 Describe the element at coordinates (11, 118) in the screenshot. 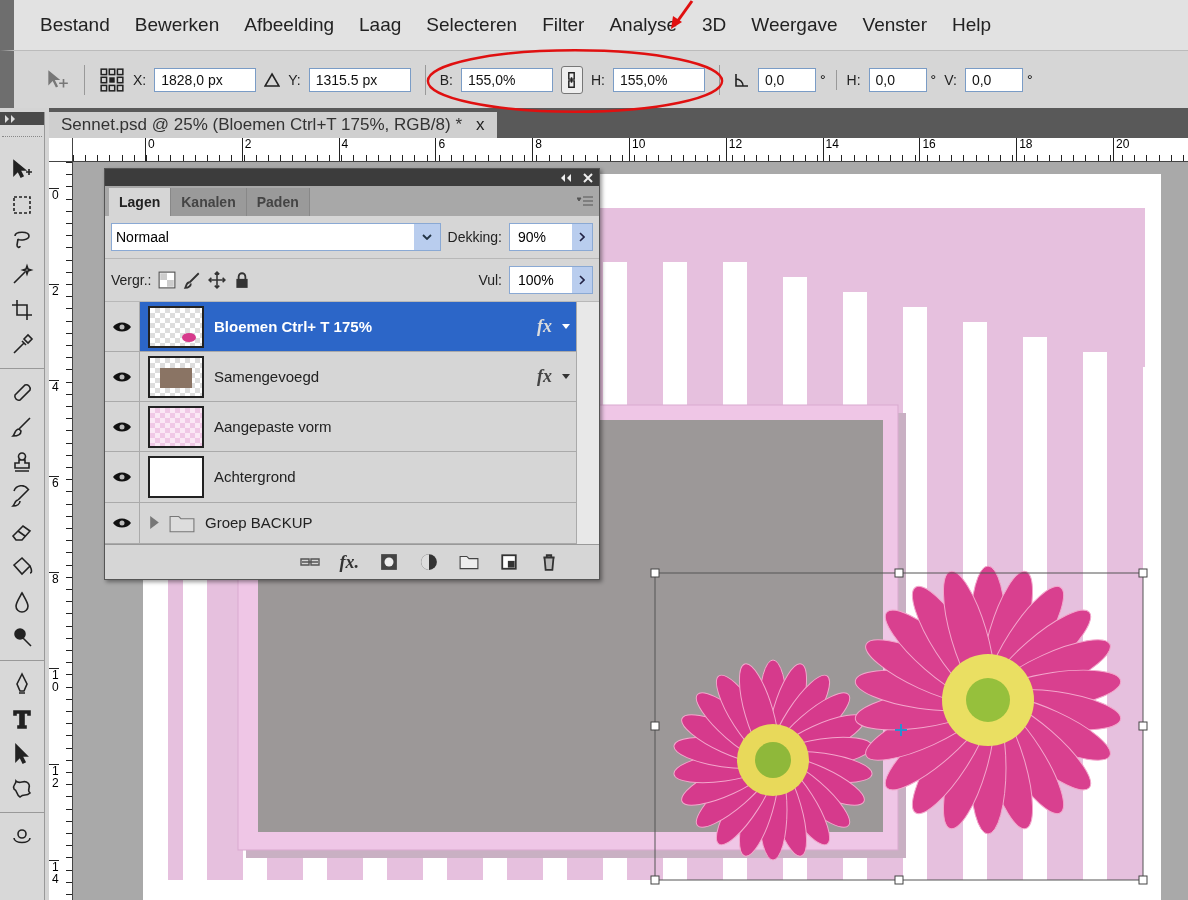

I see `expand-icon` at that location.